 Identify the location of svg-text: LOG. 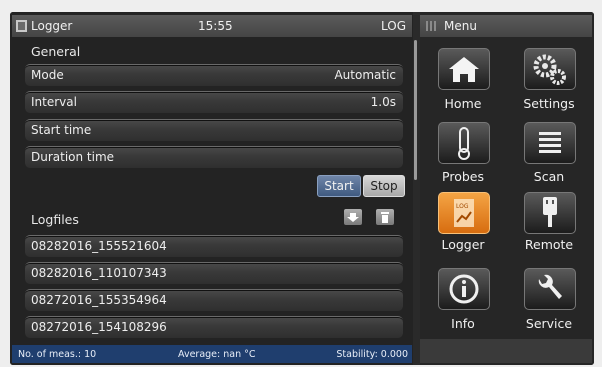
(462, 206).